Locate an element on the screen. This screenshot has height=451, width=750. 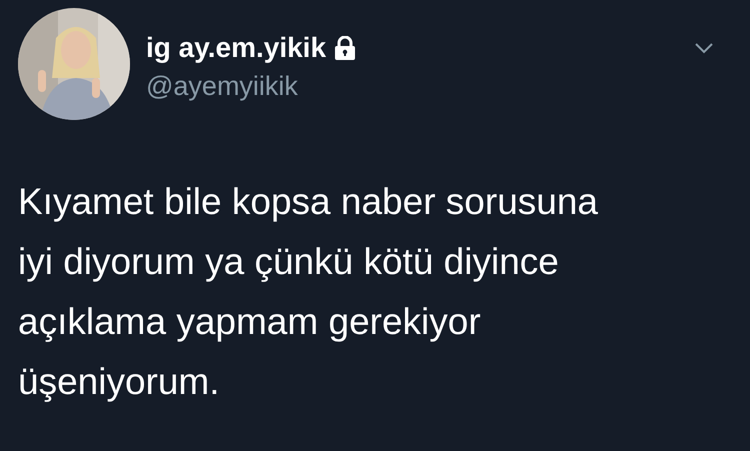
display-name: ig ay.em.yikik is located at coordinates (236, 48).